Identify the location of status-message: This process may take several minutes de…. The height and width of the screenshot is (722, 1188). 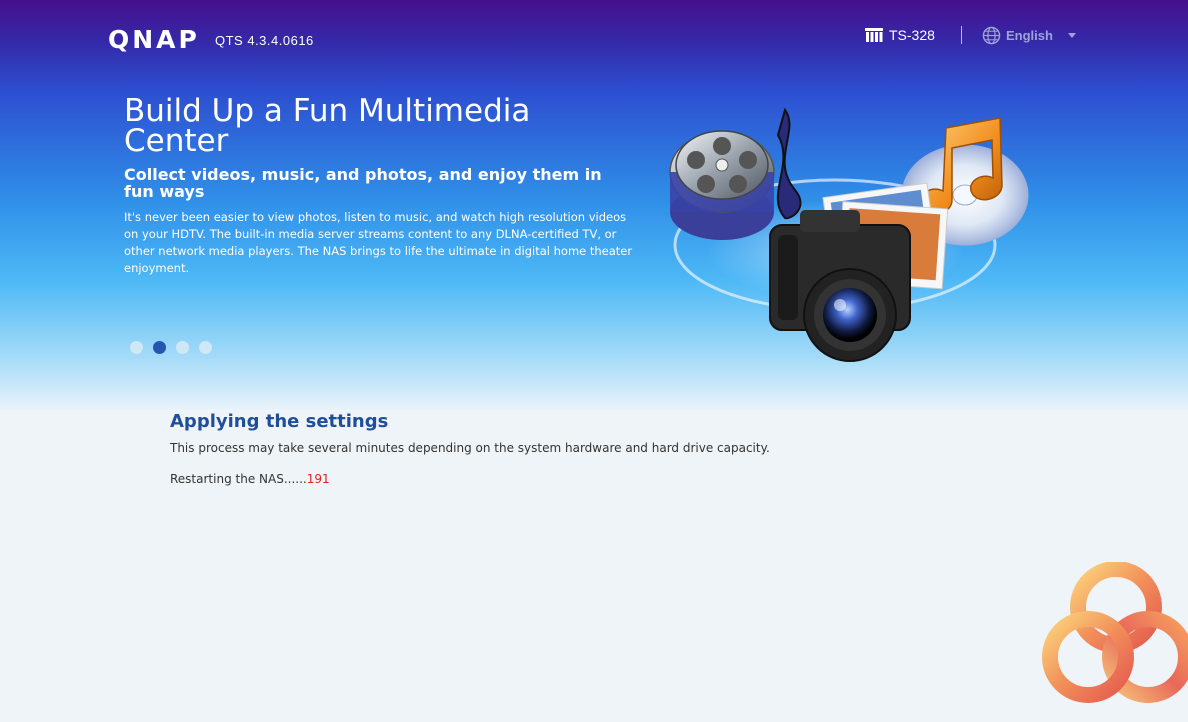
(470, 448).